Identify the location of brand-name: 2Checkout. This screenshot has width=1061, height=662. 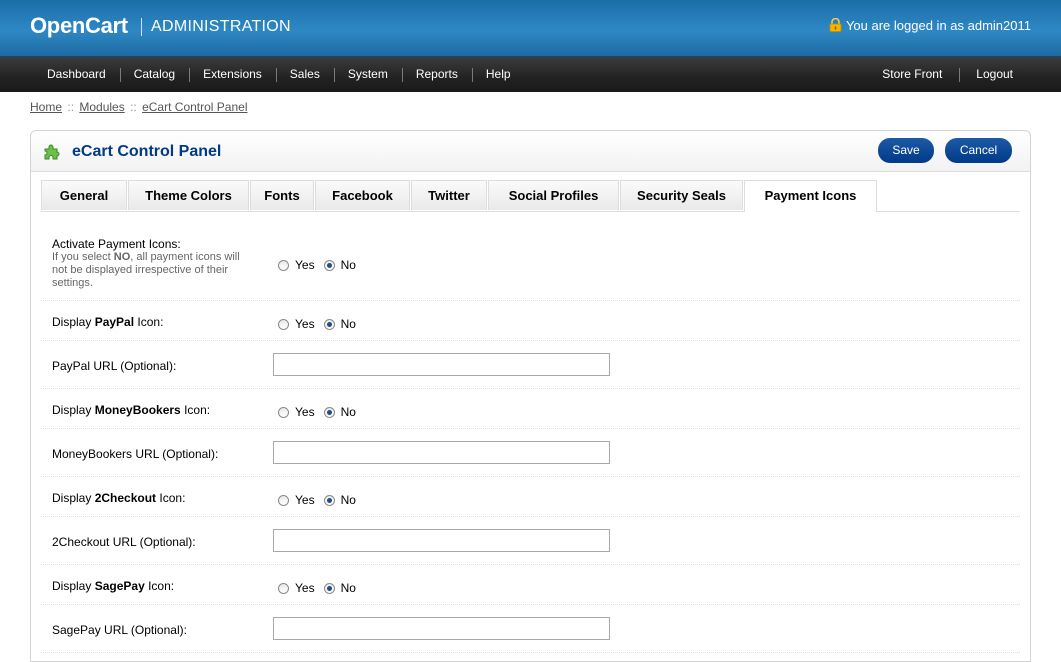
(125, 498).